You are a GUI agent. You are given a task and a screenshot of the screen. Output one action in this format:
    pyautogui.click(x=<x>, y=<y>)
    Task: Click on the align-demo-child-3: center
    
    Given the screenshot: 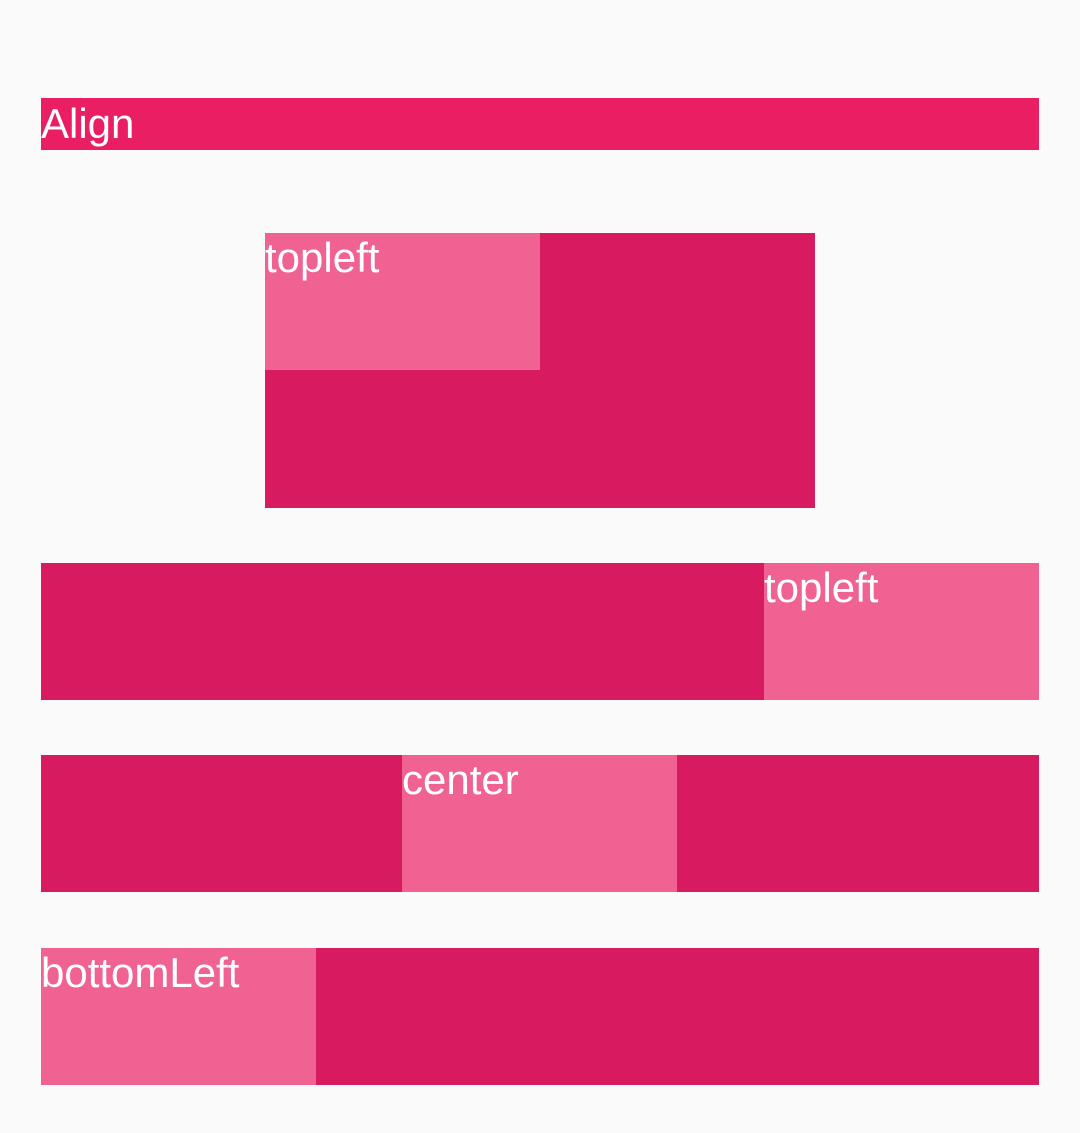 What is the action you would take?
    pyautogui.click(x=539, y=823)
    